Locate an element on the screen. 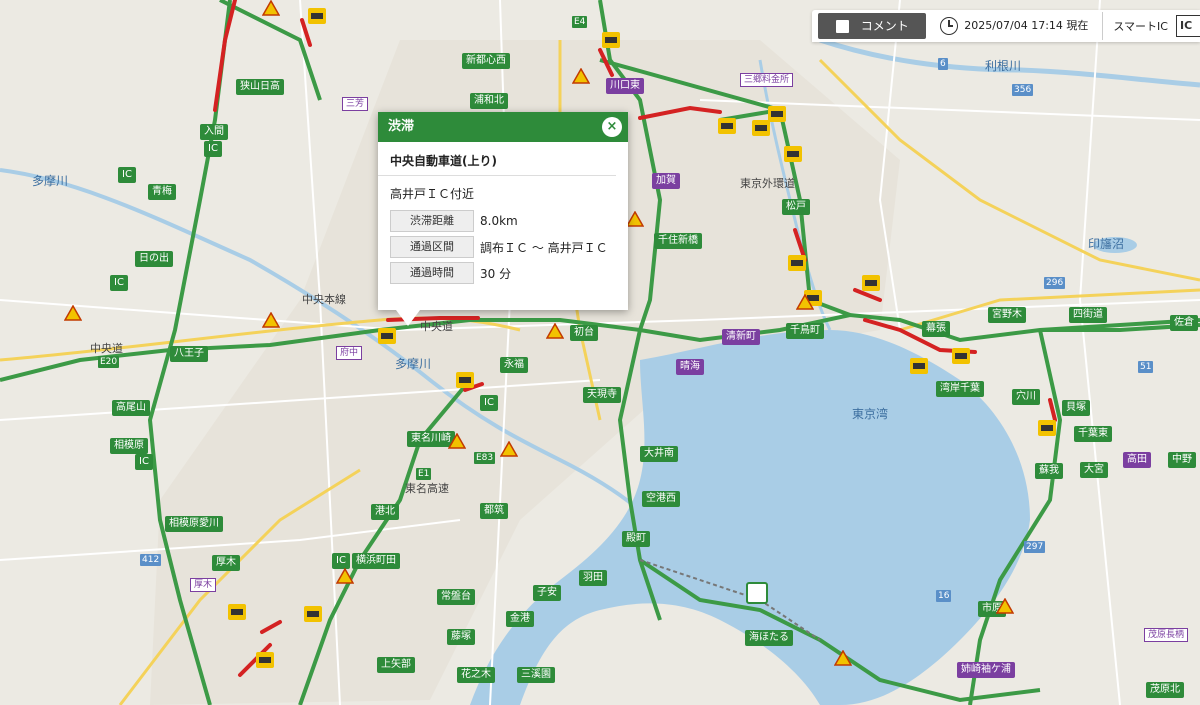  smart-ic-label: 三芳 is located at coordinates (355, 104).